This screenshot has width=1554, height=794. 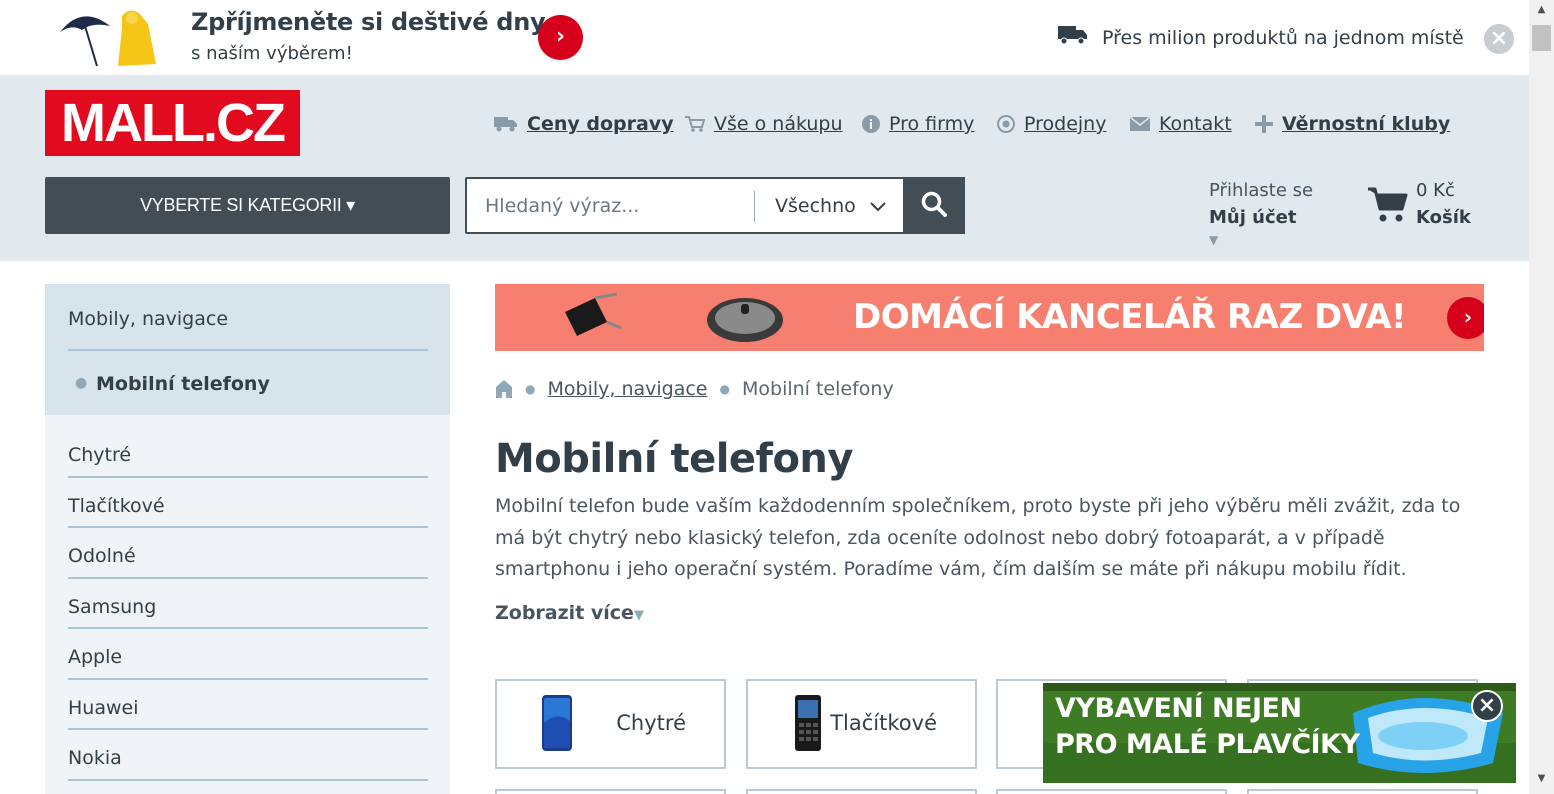 I want to click on nav-contact: Kontakt, so click(x=1181, y=124).